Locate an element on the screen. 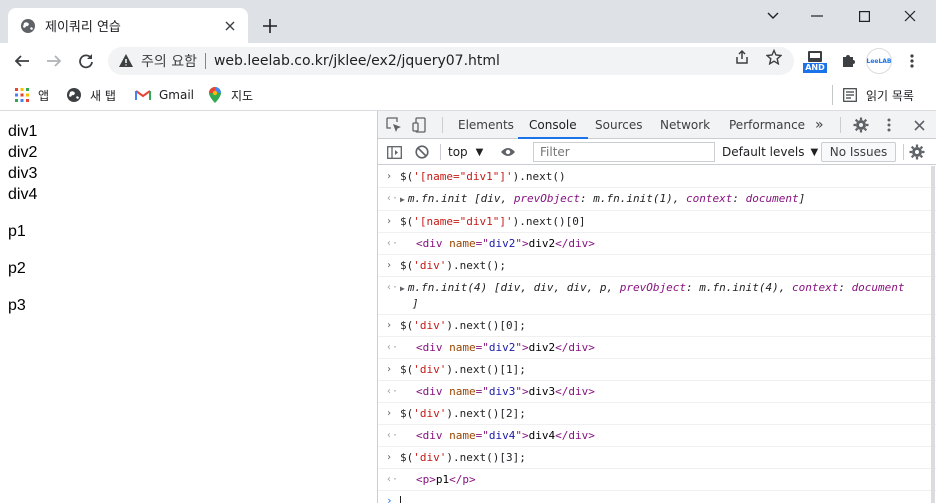  divider is located at coordinates (903, 152).